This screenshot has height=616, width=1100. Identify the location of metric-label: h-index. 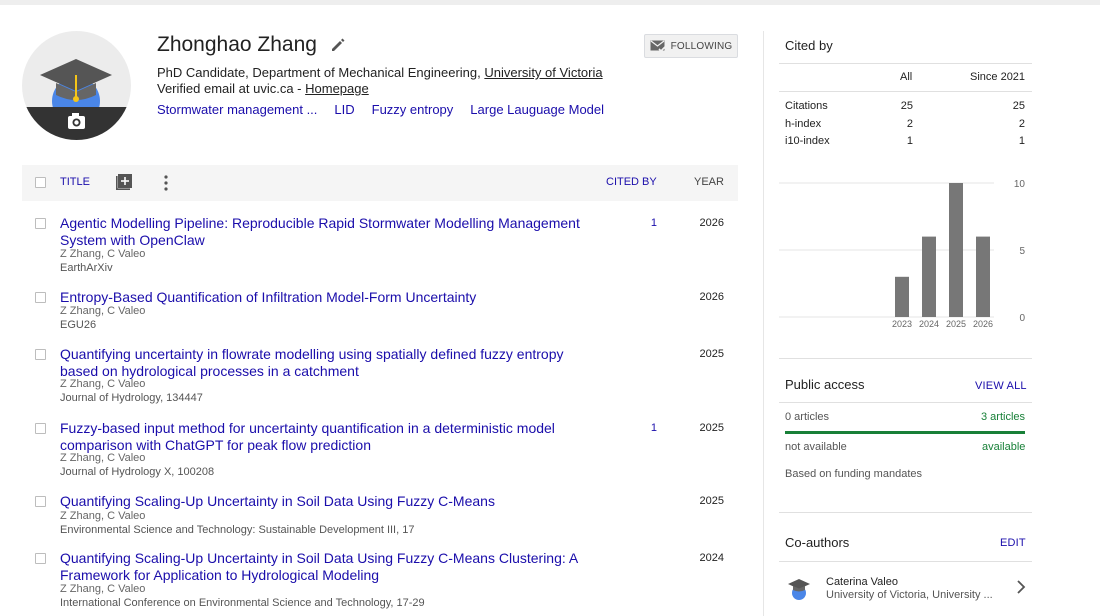
(803, 124).